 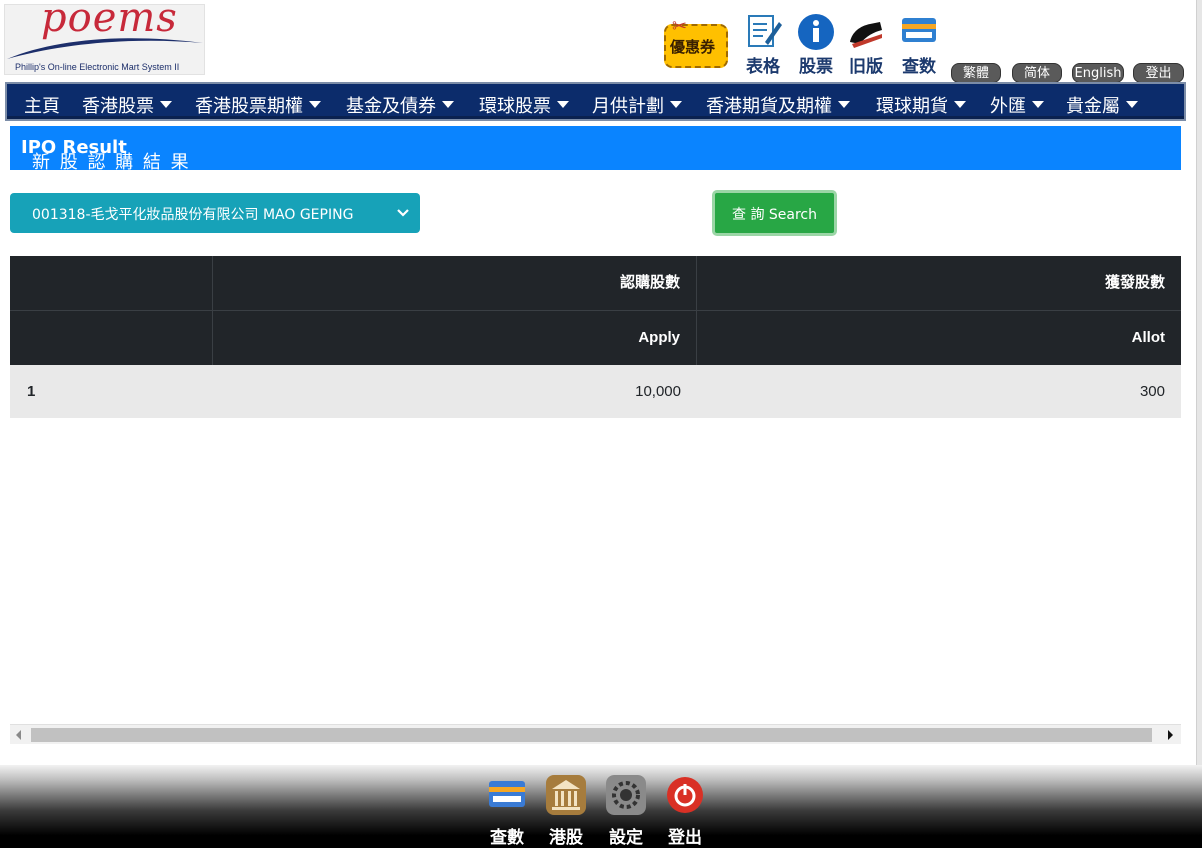 I want to click on account-icon, so click(x=919, y=30).